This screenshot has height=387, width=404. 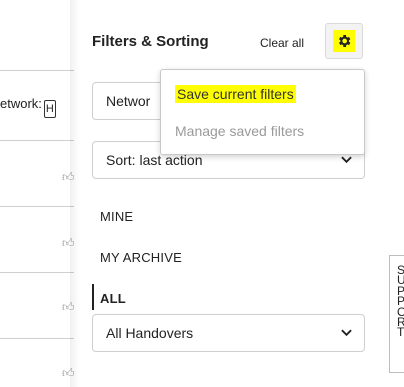 What do you see at coordinates (113, 298) in the screenshot?
I see `nav-item-all: ALL` at bounding box center [113, 298].